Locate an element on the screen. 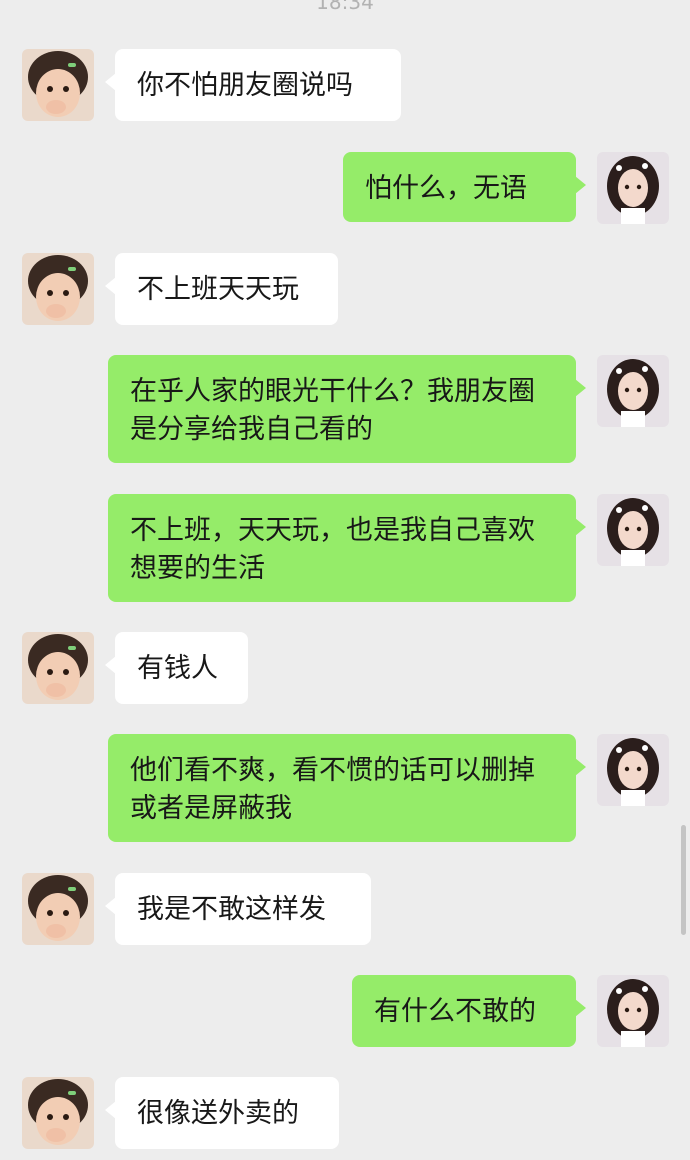  message-bubble-received: 有钱人 is located at coordinates (176, 668).